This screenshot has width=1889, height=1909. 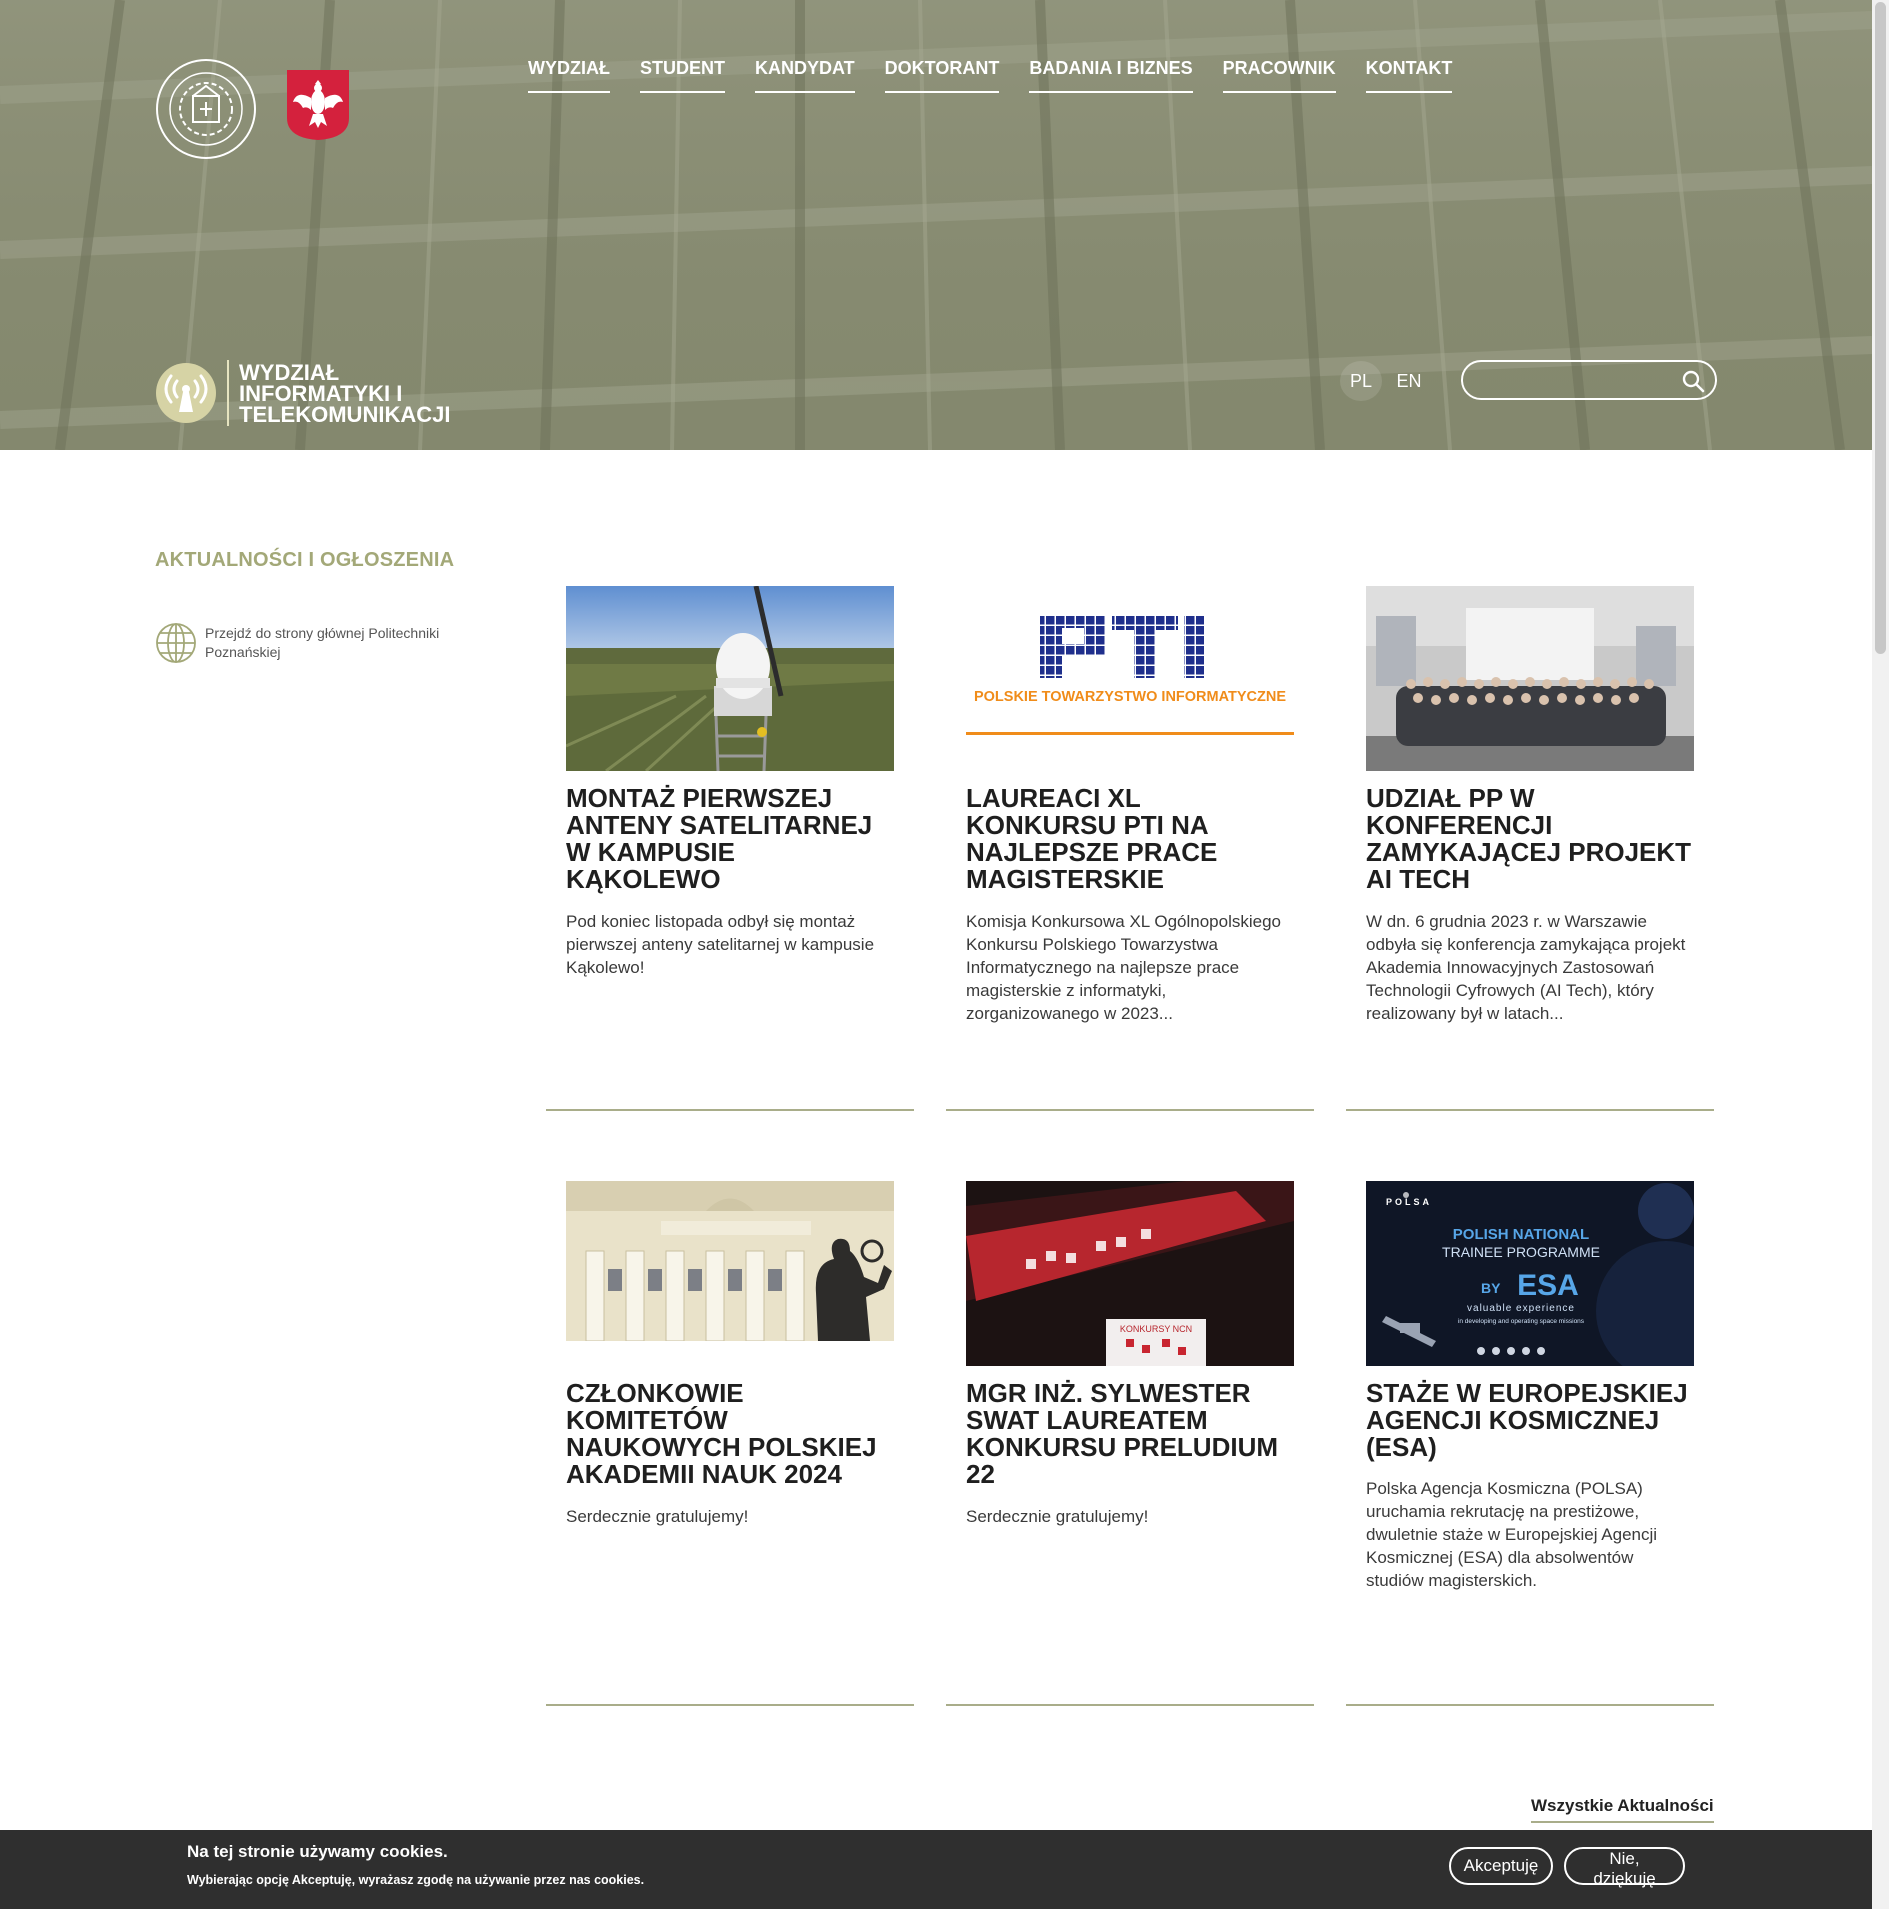 What do you see at coordinates (1491, 1288) in the screenshot?
I see `esa-by: BY` at bounding box center [1491, 1288].